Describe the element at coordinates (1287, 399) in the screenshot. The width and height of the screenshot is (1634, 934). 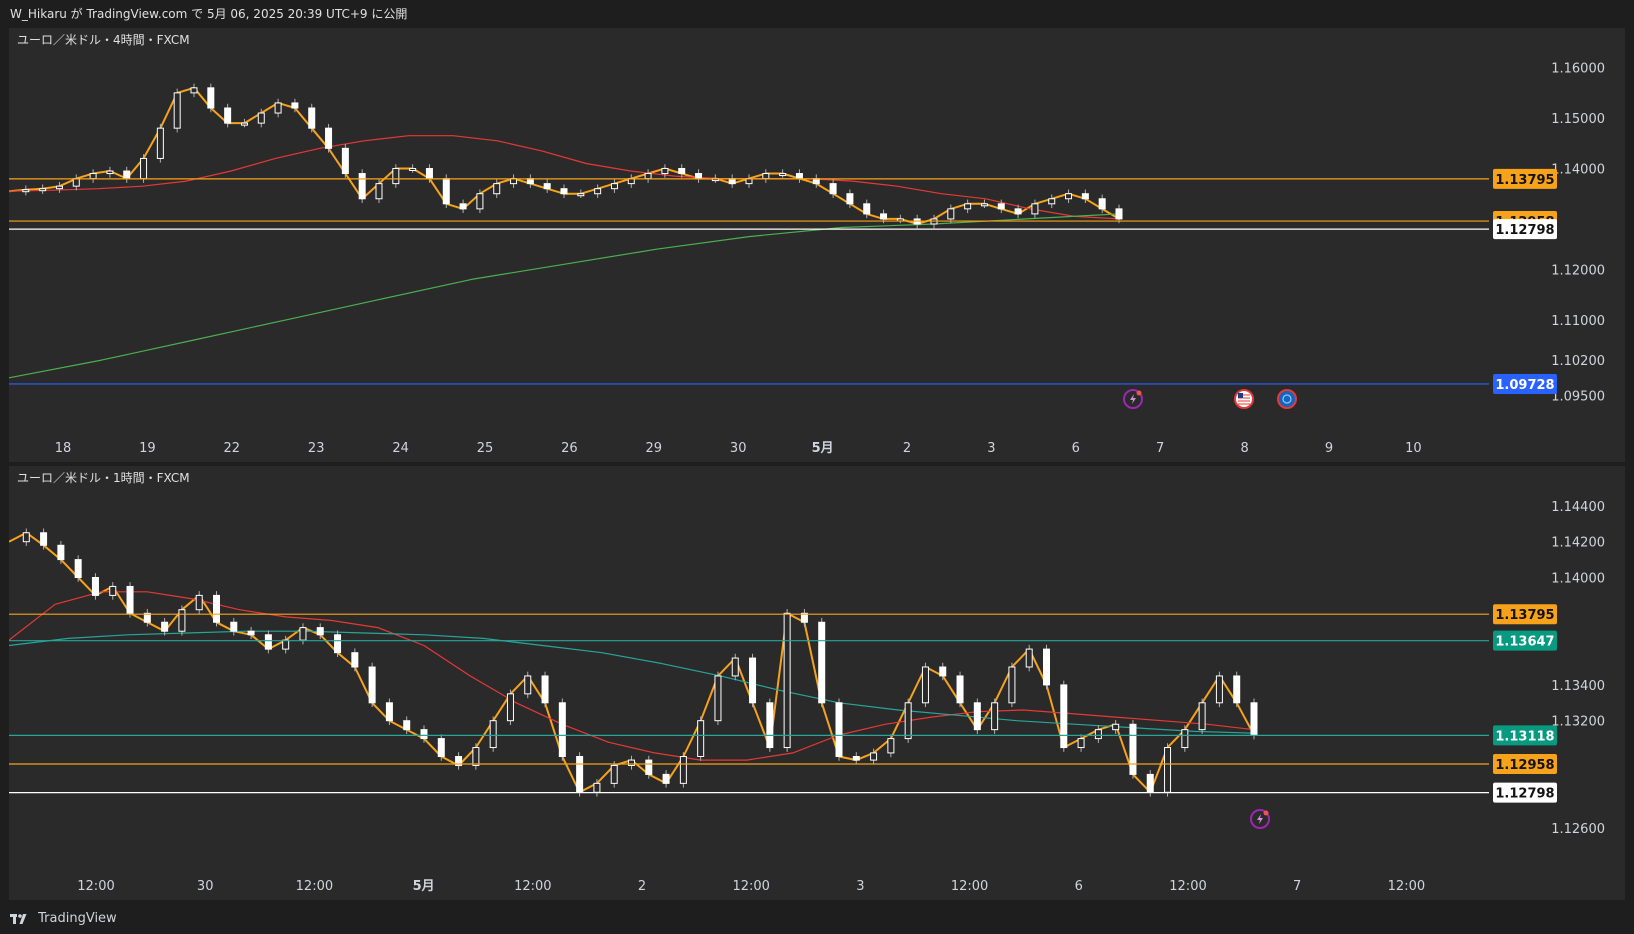
I see `globe-event-icon` at that location.